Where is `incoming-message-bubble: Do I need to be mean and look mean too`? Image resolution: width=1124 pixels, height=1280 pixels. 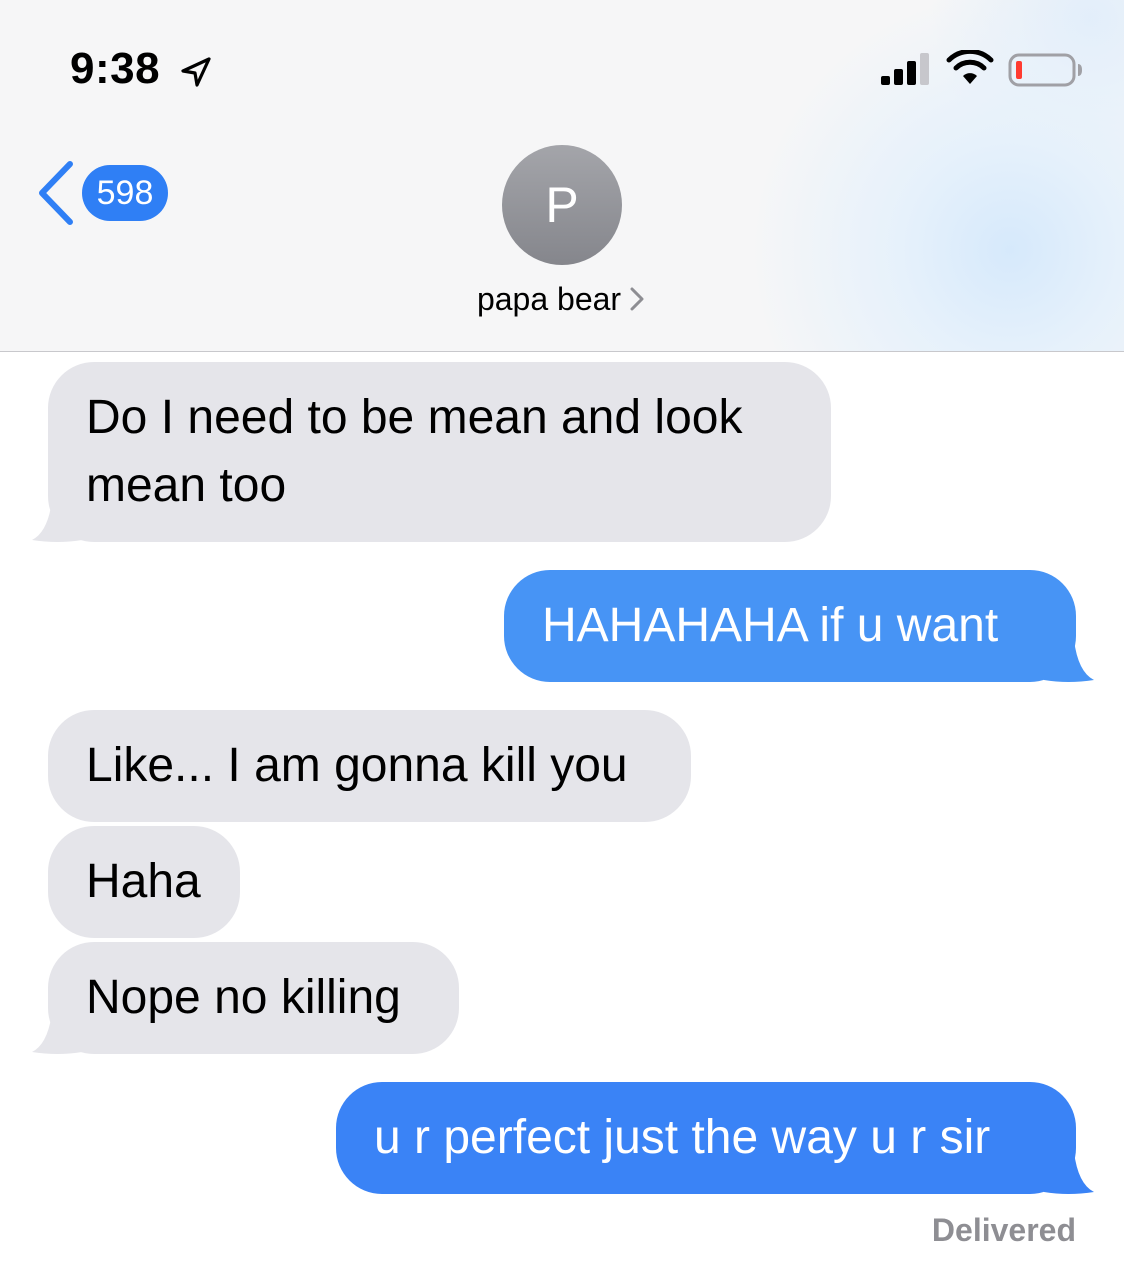
incoming-message-bubble: Do I need to be mean and look mean too is located at coordinates (439, 452).